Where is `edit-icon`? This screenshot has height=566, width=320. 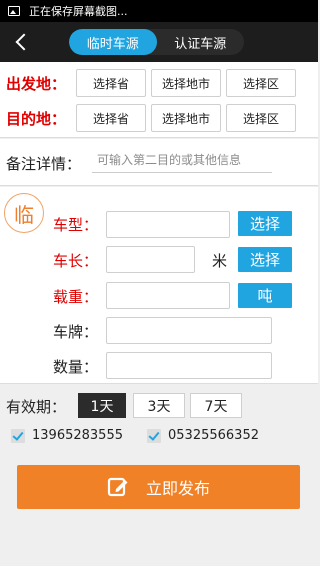
edit-icon is located at coordinates (118, 487).